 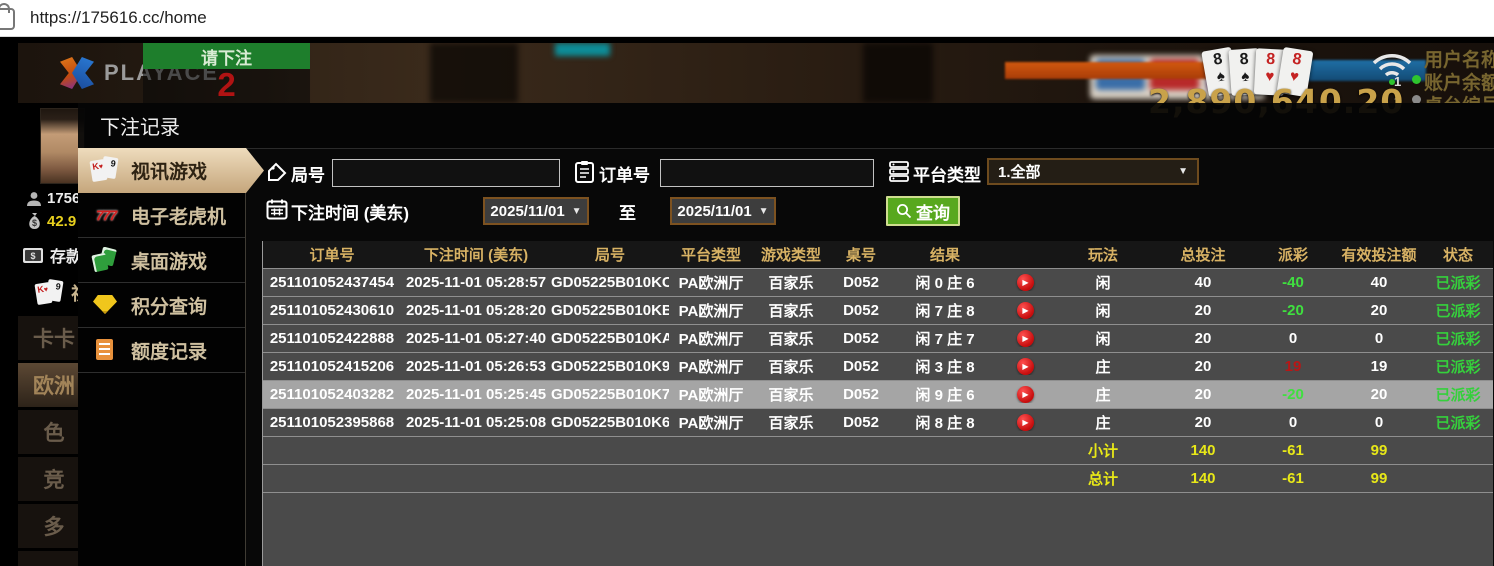 I want to click on deposit-icon: $, so click(x=33, y=255).